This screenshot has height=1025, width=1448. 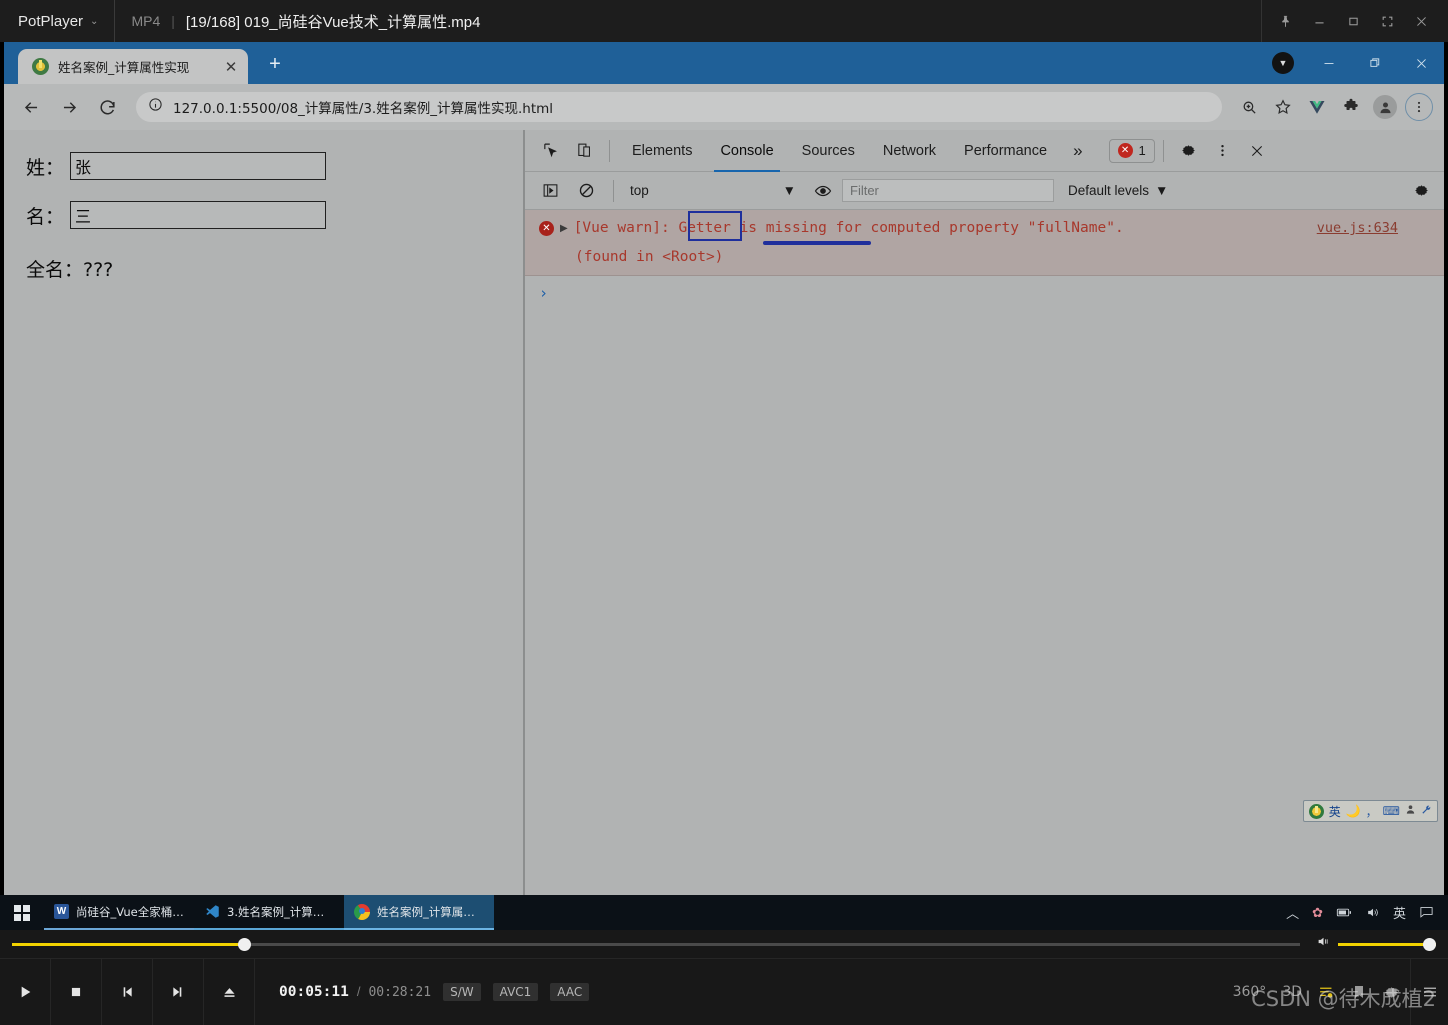 What do you see at coordinates (584, 151) in the screenshot?
I see `device-toolbar-icon` at bounding box center [584, 151].